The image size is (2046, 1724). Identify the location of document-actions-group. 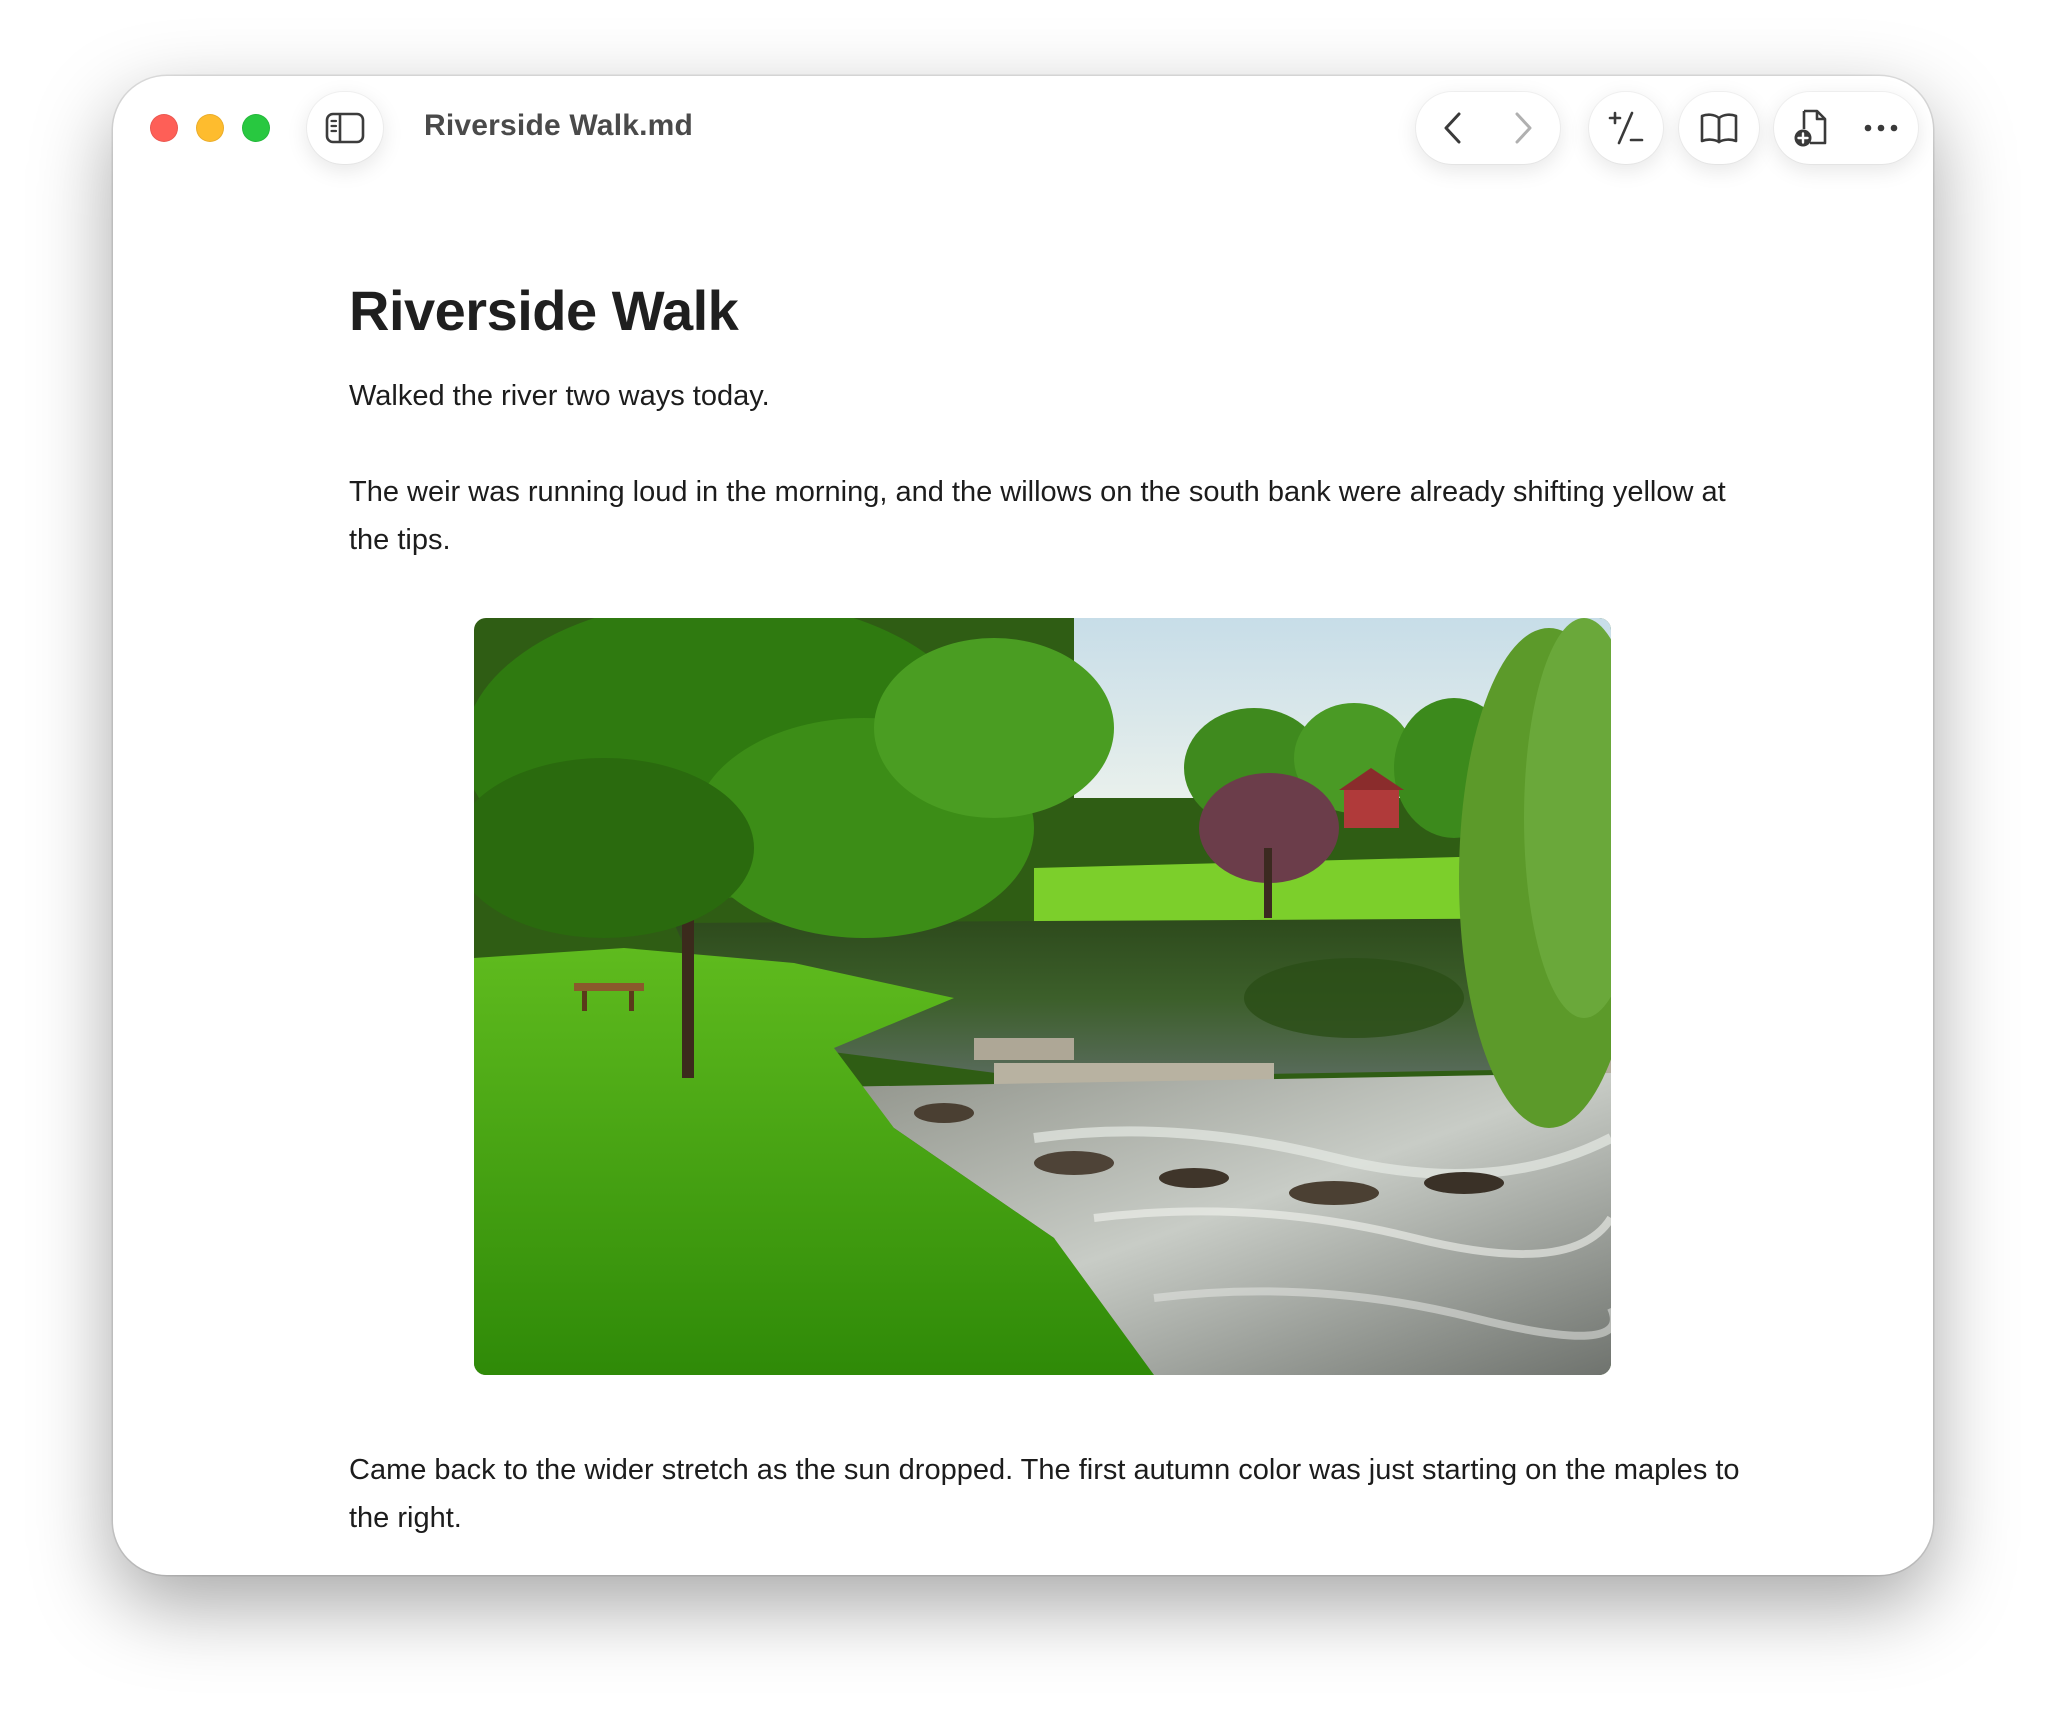
(1846, 128).